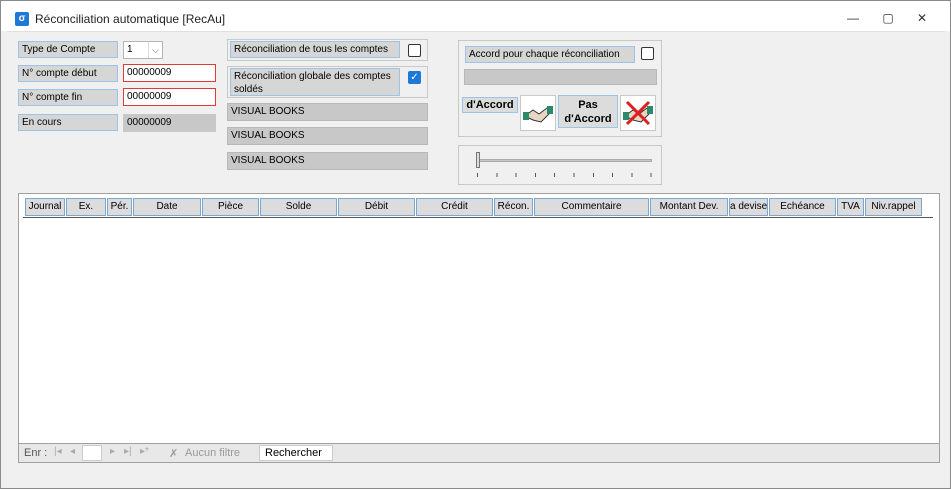  What do you see at coordinates (490, 105) in the screenshot?
I see `accord-label: d'Accord` at bounding box center [490, 105].